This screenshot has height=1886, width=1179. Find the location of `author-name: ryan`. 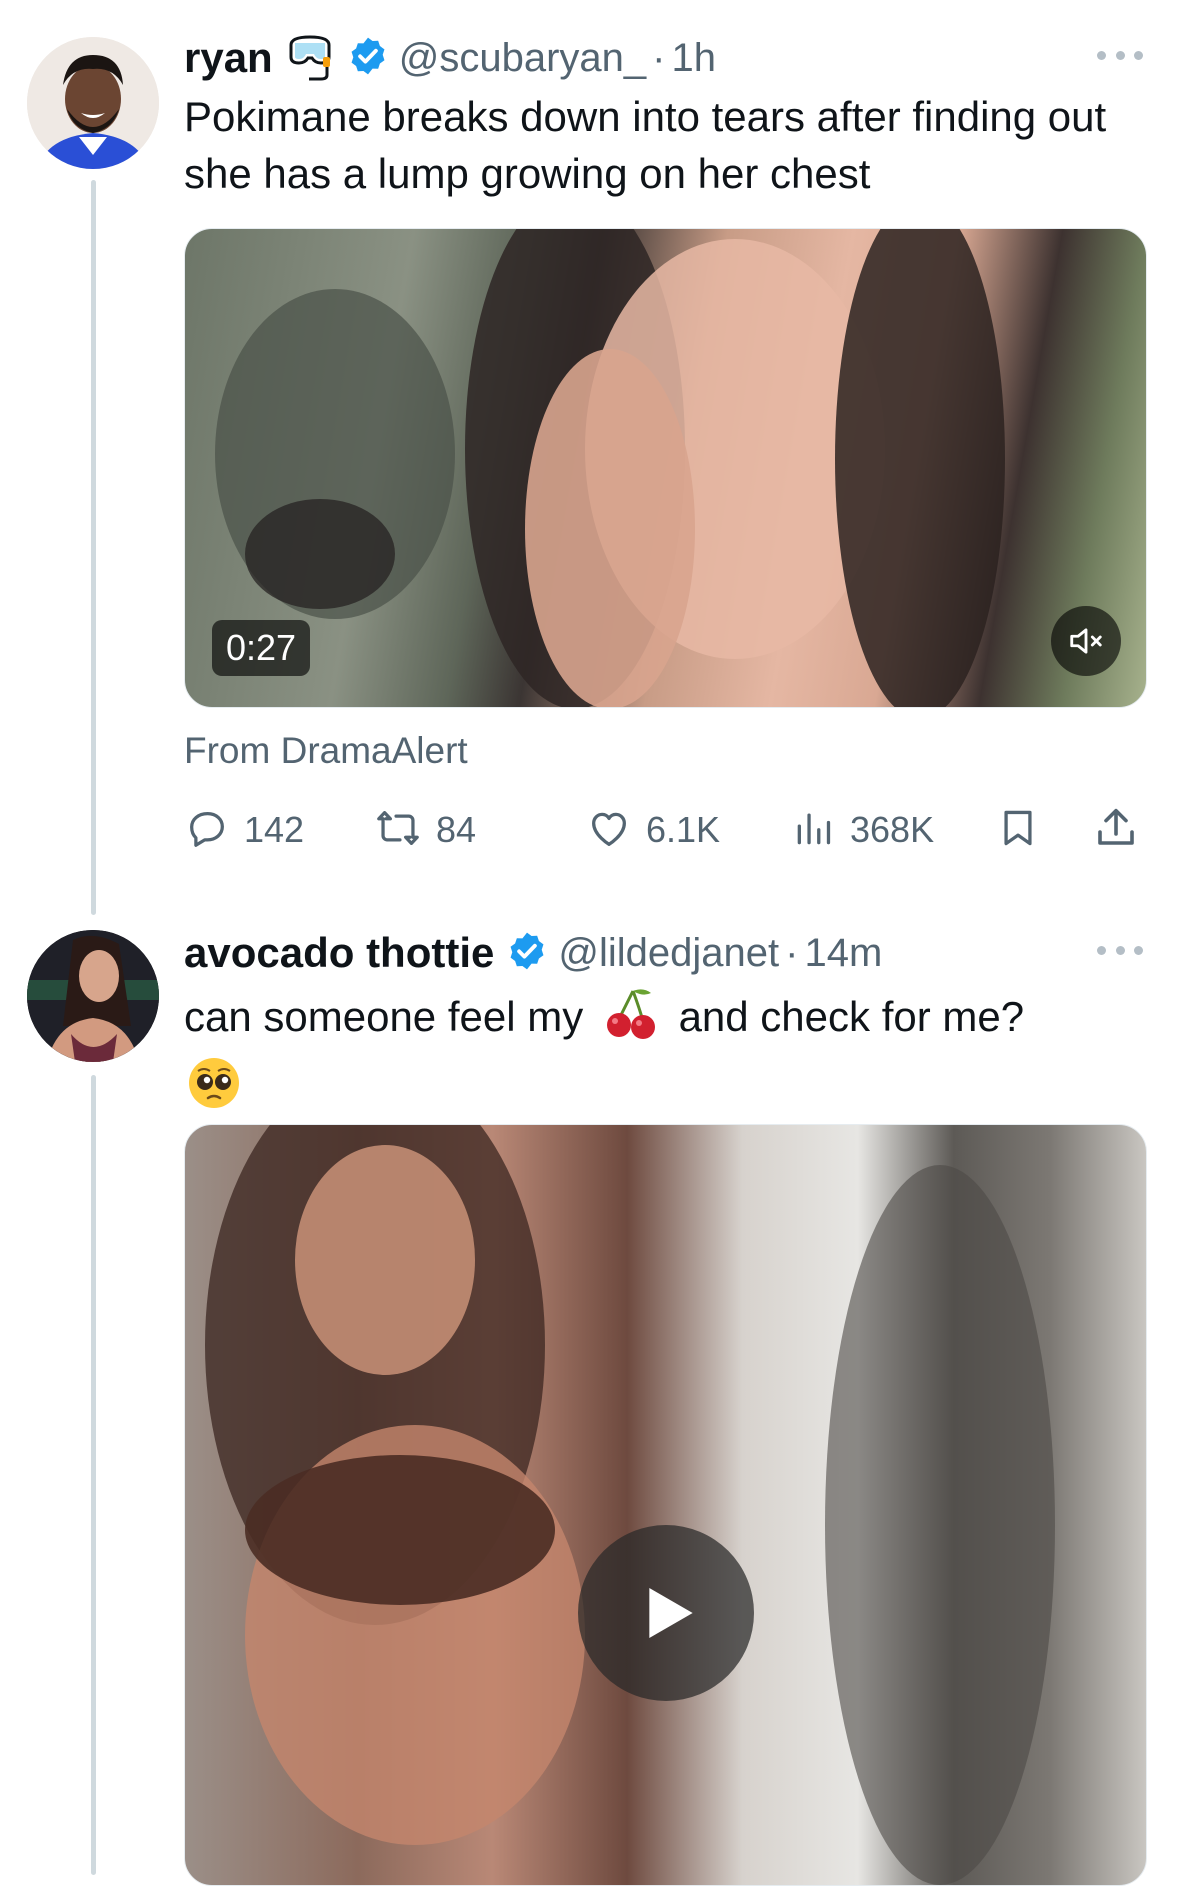

author-name: ryan is located at coordinates (228, 58).